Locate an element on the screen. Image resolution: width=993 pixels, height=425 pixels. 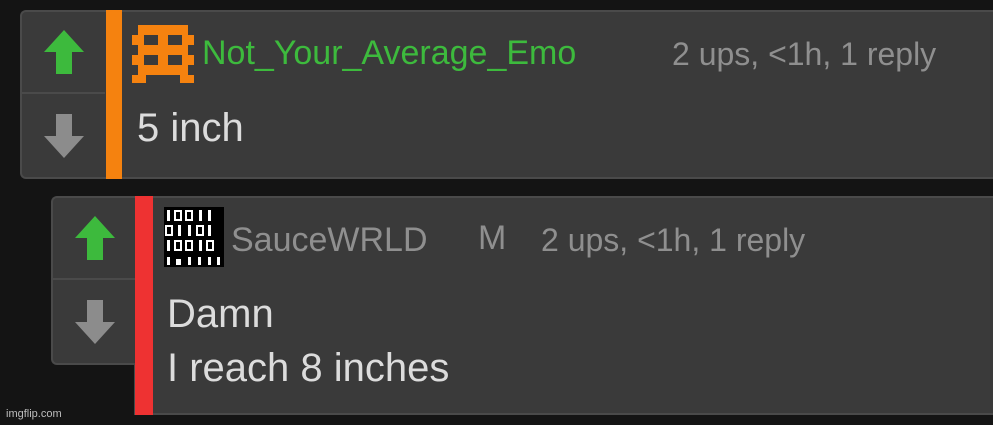
comment-body-line: Damn is located at coordinates (220, 314).